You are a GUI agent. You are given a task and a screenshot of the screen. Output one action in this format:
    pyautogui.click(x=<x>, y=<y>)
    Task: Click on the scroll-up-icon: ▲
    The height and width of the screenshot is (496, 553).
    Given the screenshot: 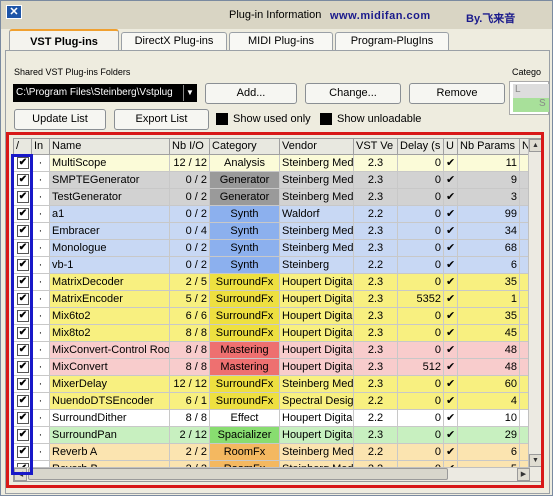 What is the action you would take?
    pyautogui.click(x=535, y=145)
    